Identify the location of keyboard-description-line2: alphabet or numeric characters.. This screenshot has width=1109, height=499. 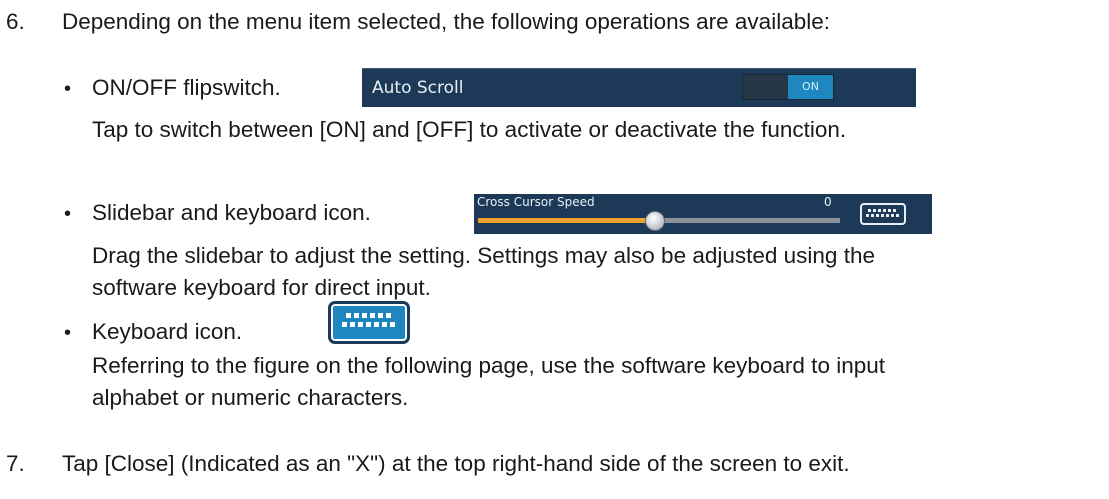
(250, 397).